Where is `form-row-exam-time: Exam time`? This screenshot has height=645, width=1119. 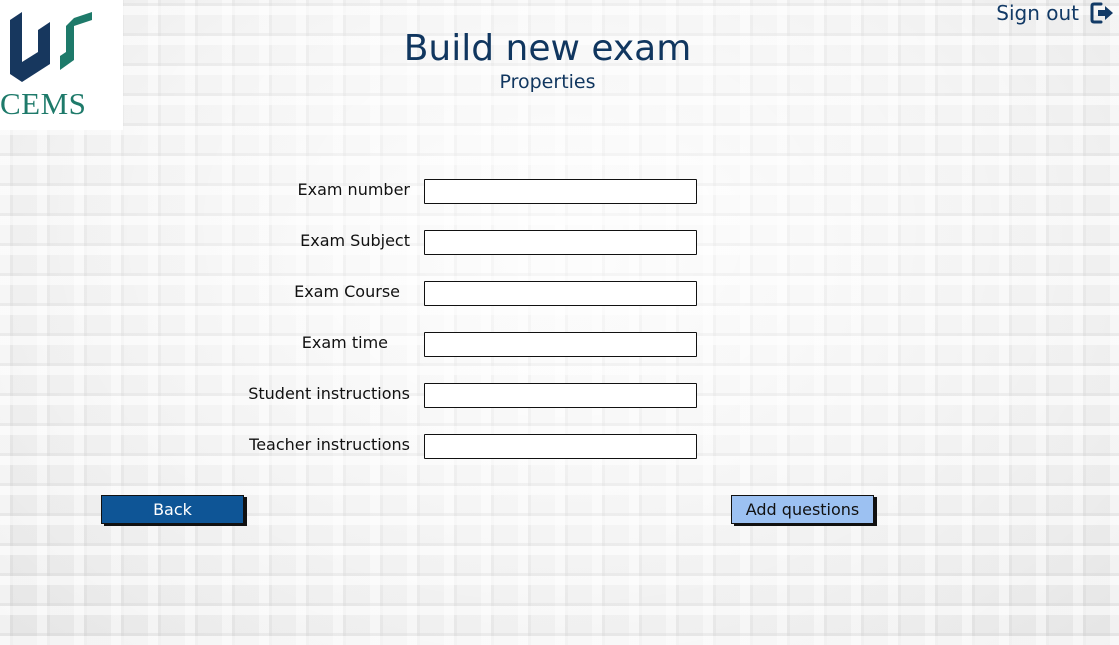 form-row-exam-time: Exam time is located at coordinates (559, 345).